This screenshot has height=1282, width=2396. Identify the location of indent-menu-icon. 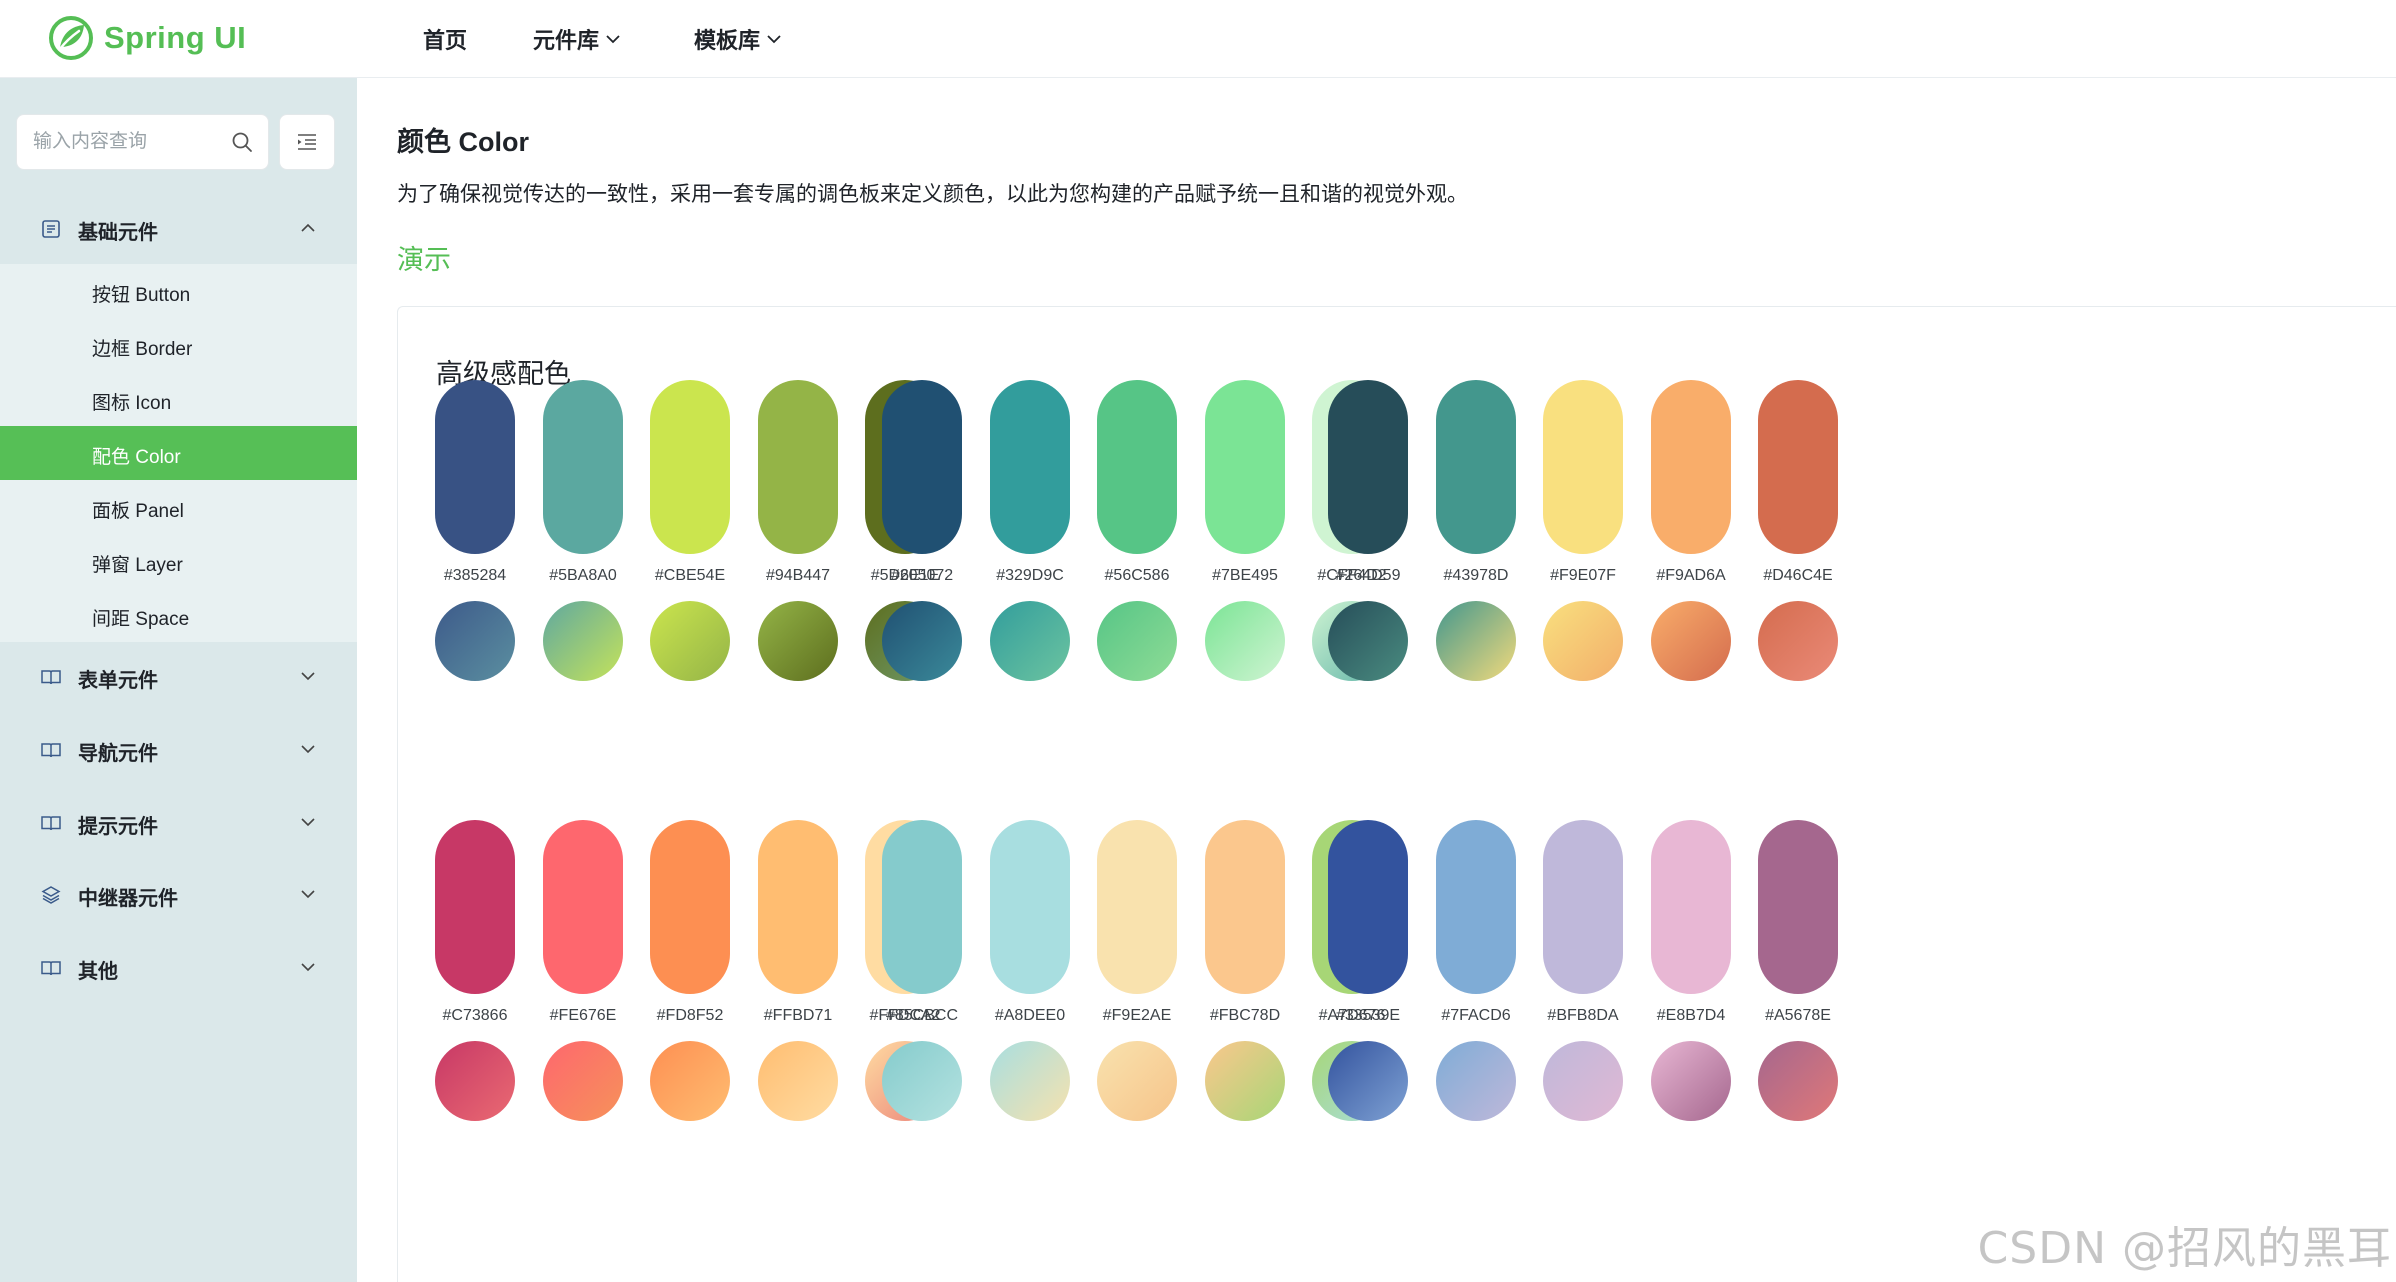
(307, 142).